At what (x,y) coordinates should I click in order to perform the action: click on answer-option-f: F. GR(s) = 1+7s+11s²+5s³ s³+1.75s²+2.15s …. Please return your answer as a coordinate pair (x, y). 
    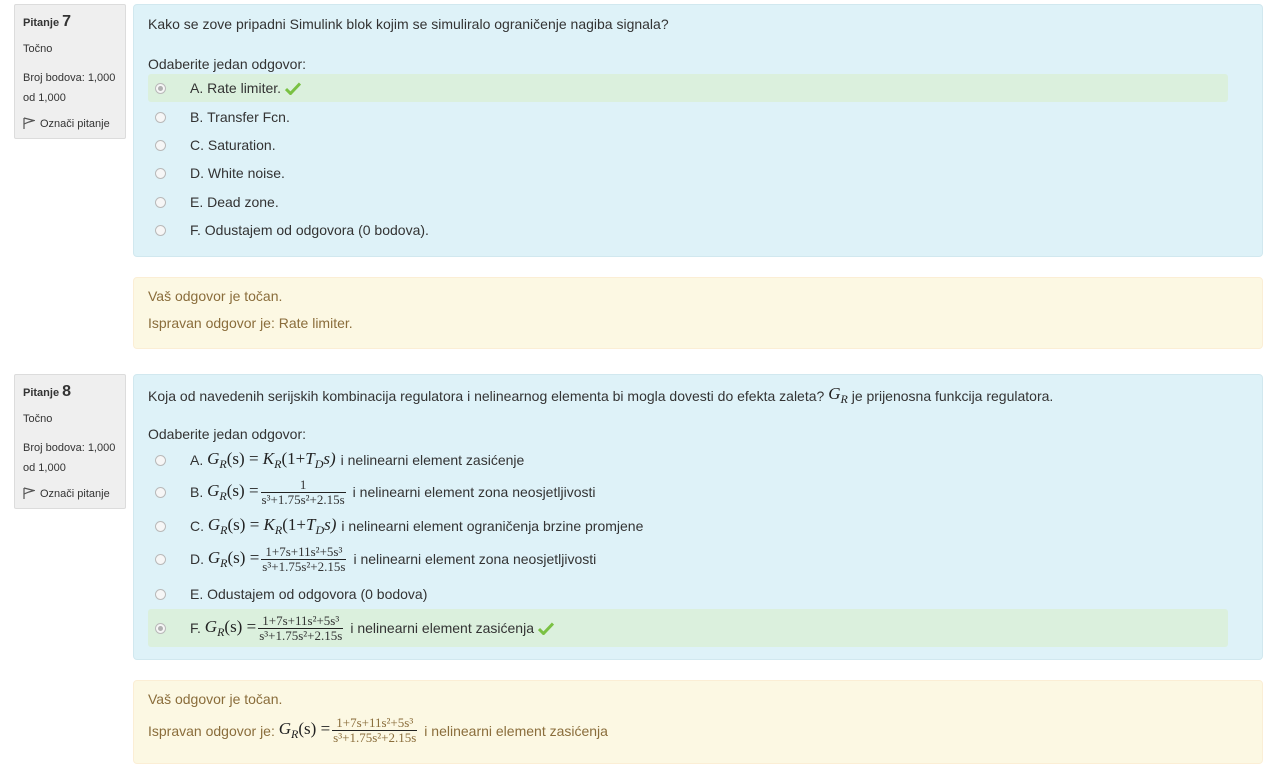
    Looking at the image, I should click on (688, 628).